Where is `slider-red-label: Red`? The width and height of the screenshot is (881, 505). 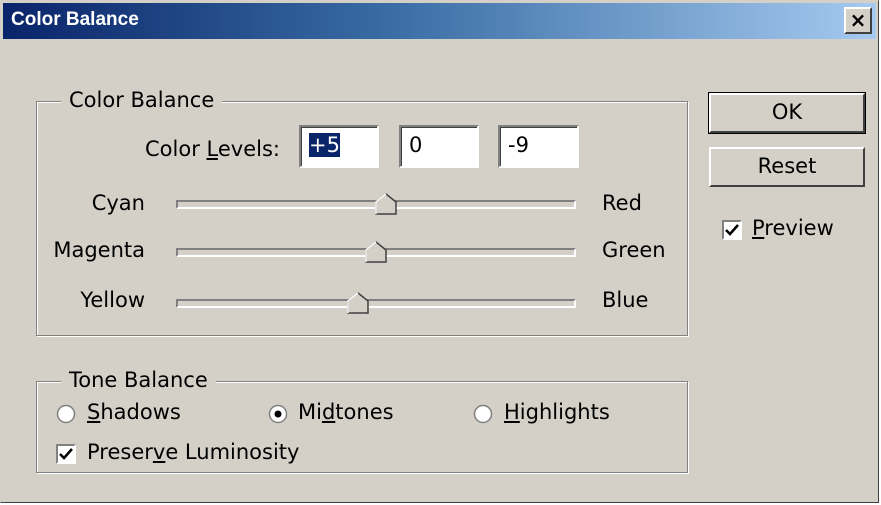
slider-red-label: Red is located at coordinates (622, 203).